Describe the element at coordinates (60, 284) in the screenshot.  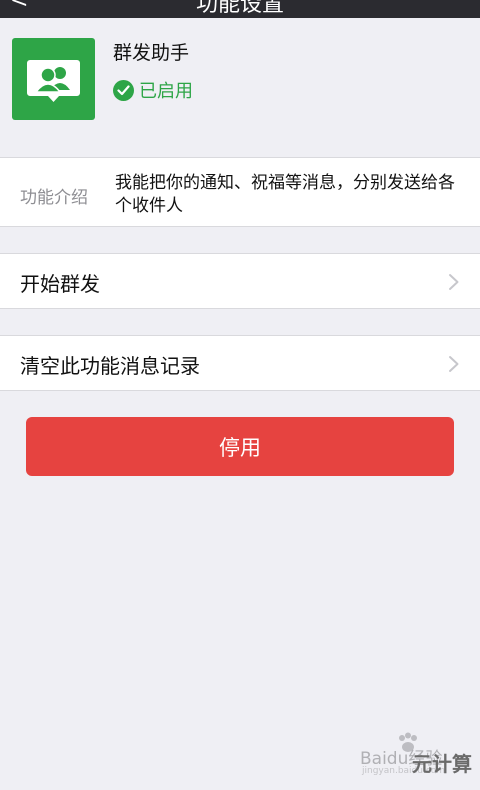
I see `start-group-send-label: 开始群发` at that location.